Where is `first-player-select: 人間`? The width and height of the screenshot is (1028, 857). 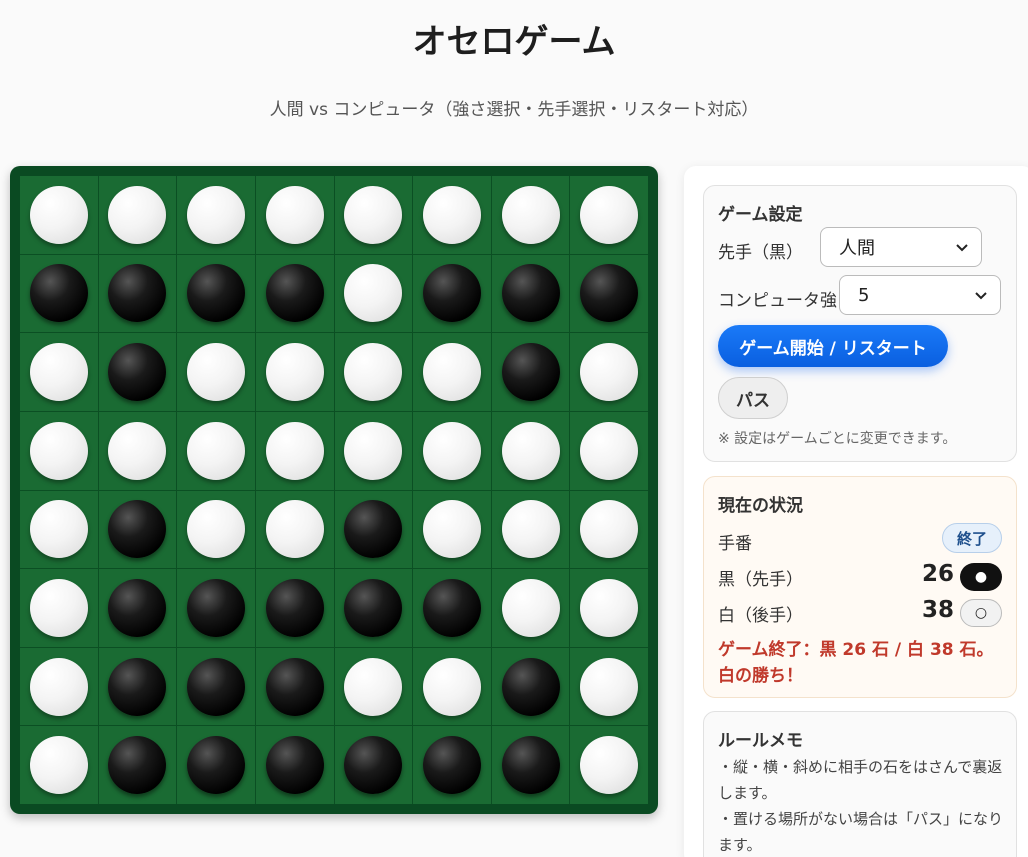 first-player-select: 人間 is located at coordinates (901, 247).